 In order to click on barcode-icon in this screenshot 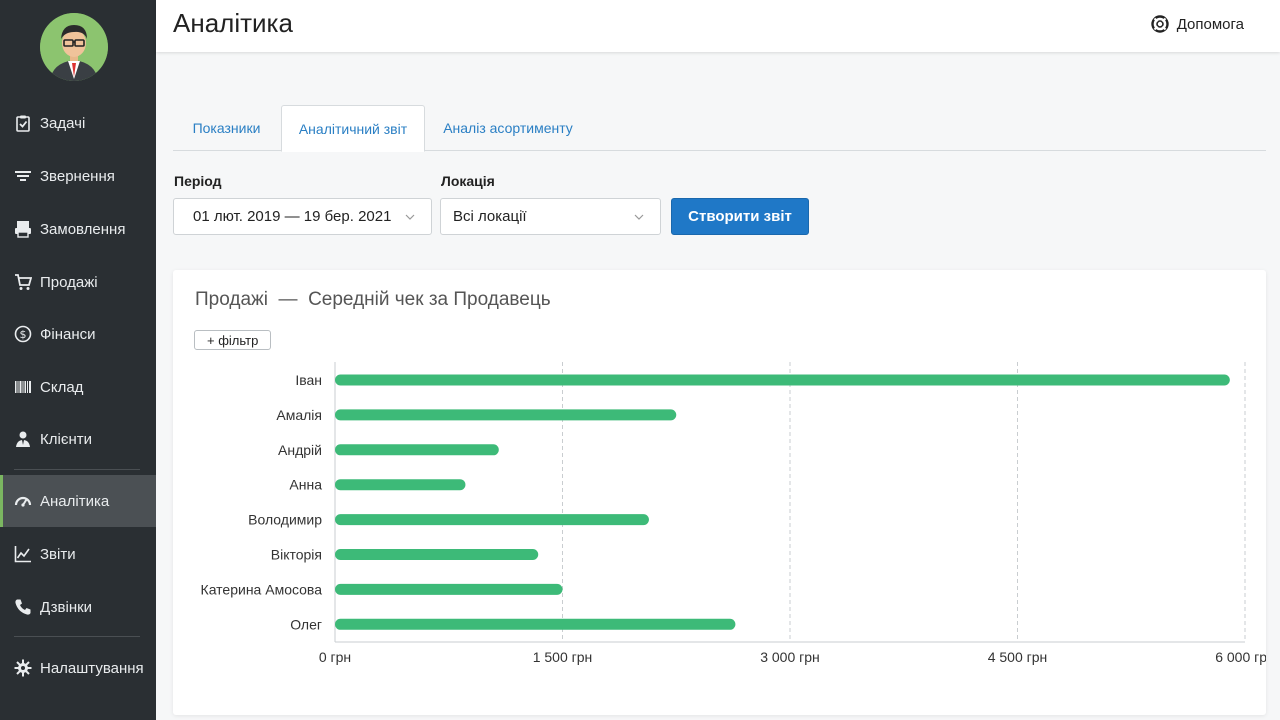, I will do `click(23, 387)`.